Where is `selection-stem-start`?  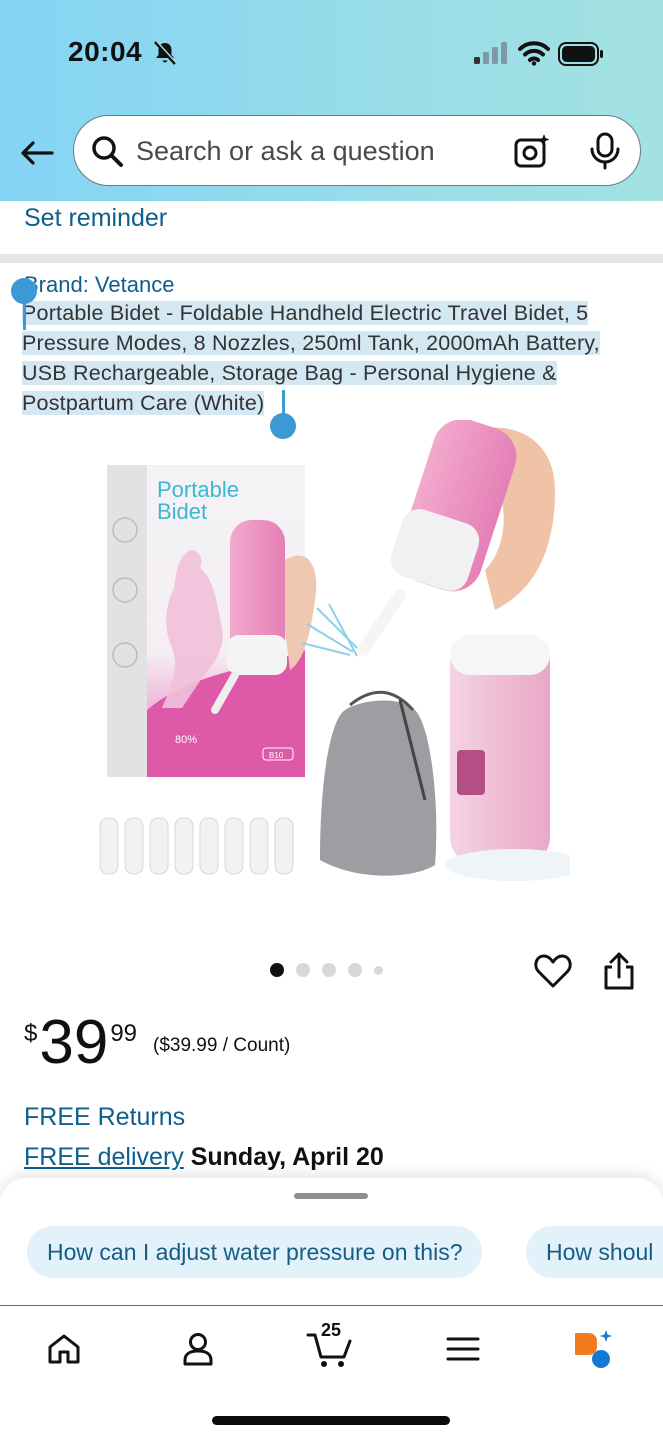
selection-stem-start is located at coordinates (24, 315).